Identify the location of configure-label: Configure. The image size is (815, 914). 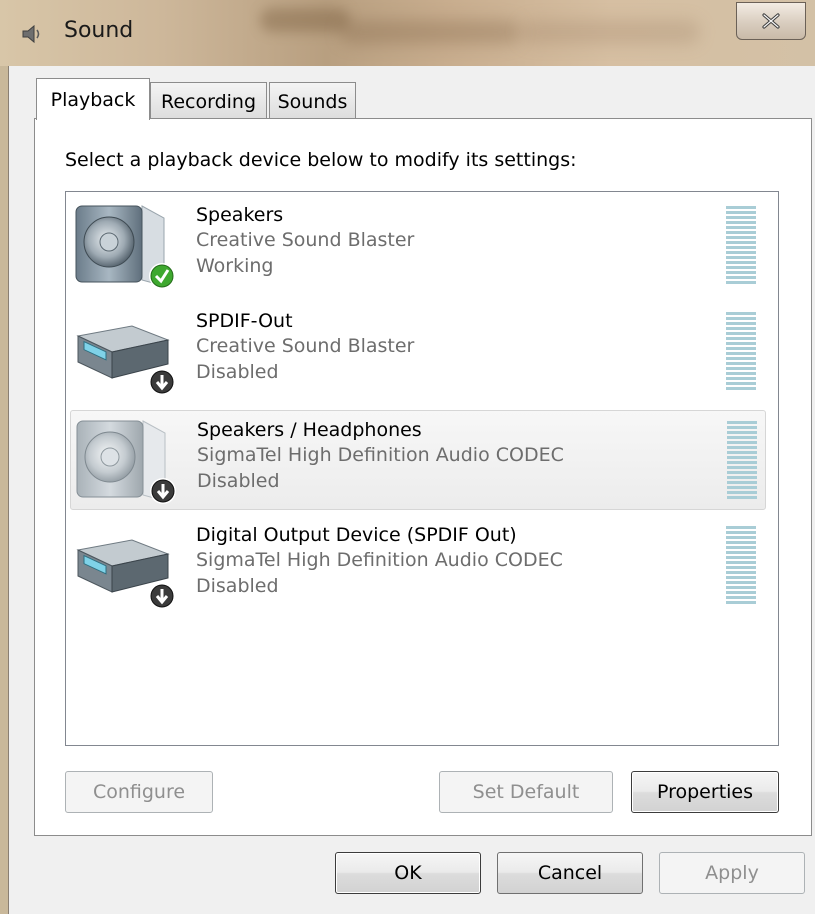
(139, 792).